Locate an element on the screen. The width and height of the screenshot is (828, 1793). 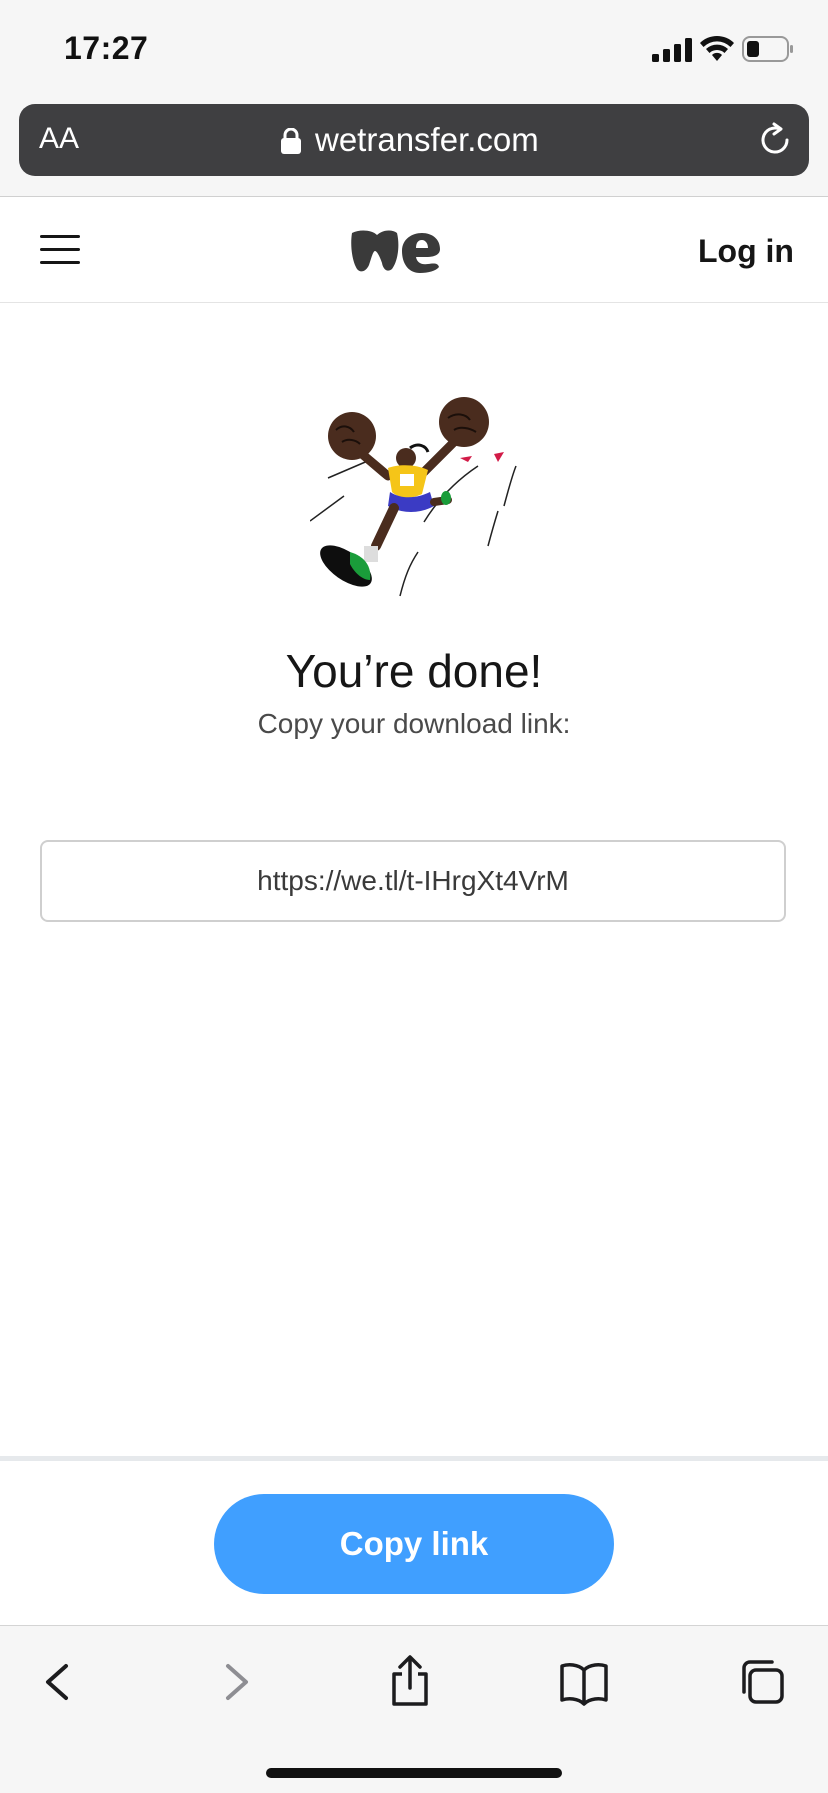
tabs-icon is located at coordinates (762, 1682).